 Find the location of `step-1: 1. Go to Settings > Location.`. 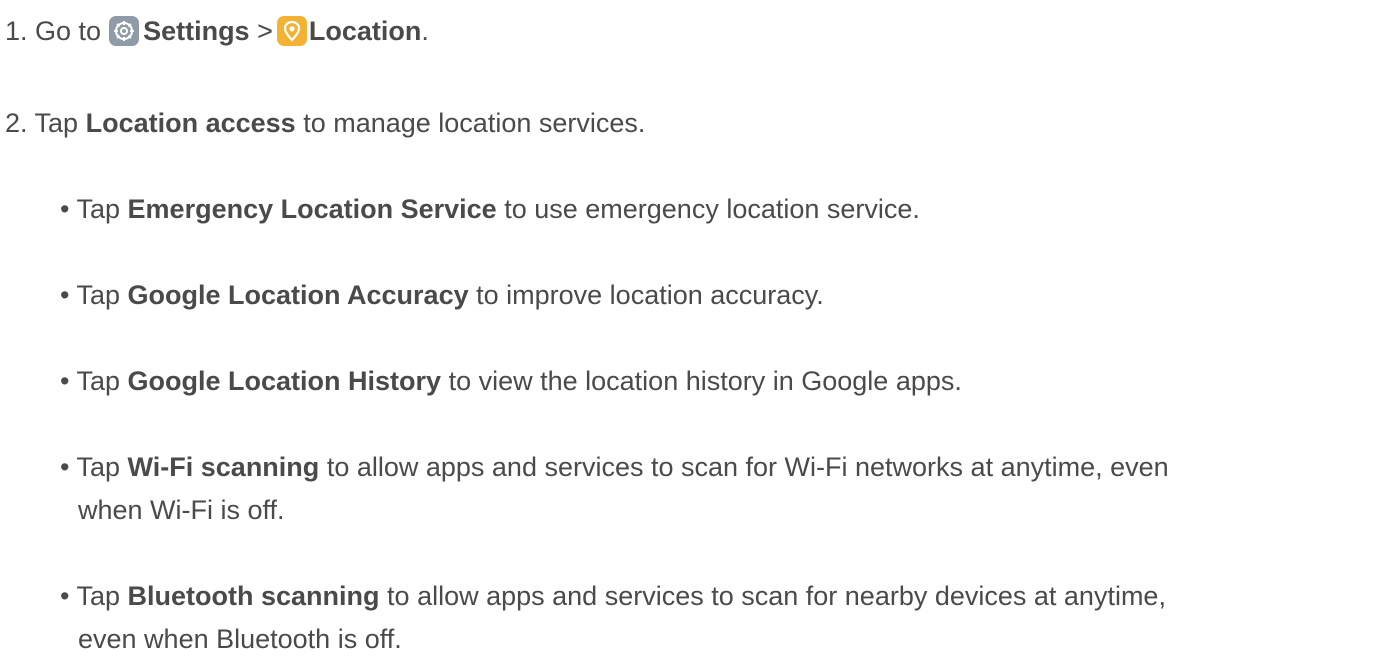

step-1: 1. Go to Settings > Location. is located at coordinates (217, 31).